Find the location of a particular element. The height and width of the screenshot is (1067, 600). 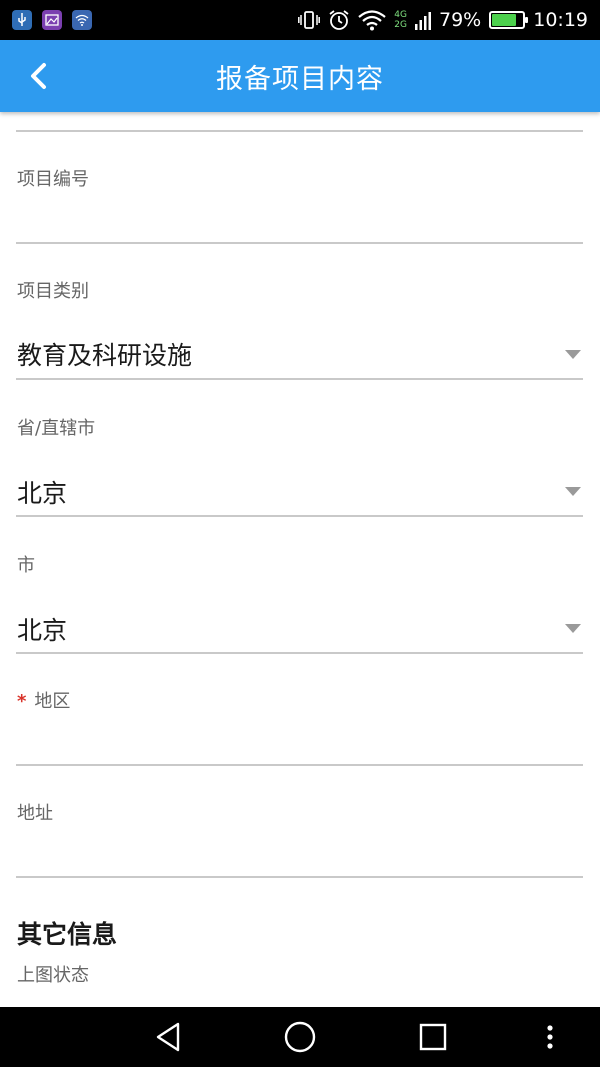

city-select: 北京 is located at coordinates (299, 623).